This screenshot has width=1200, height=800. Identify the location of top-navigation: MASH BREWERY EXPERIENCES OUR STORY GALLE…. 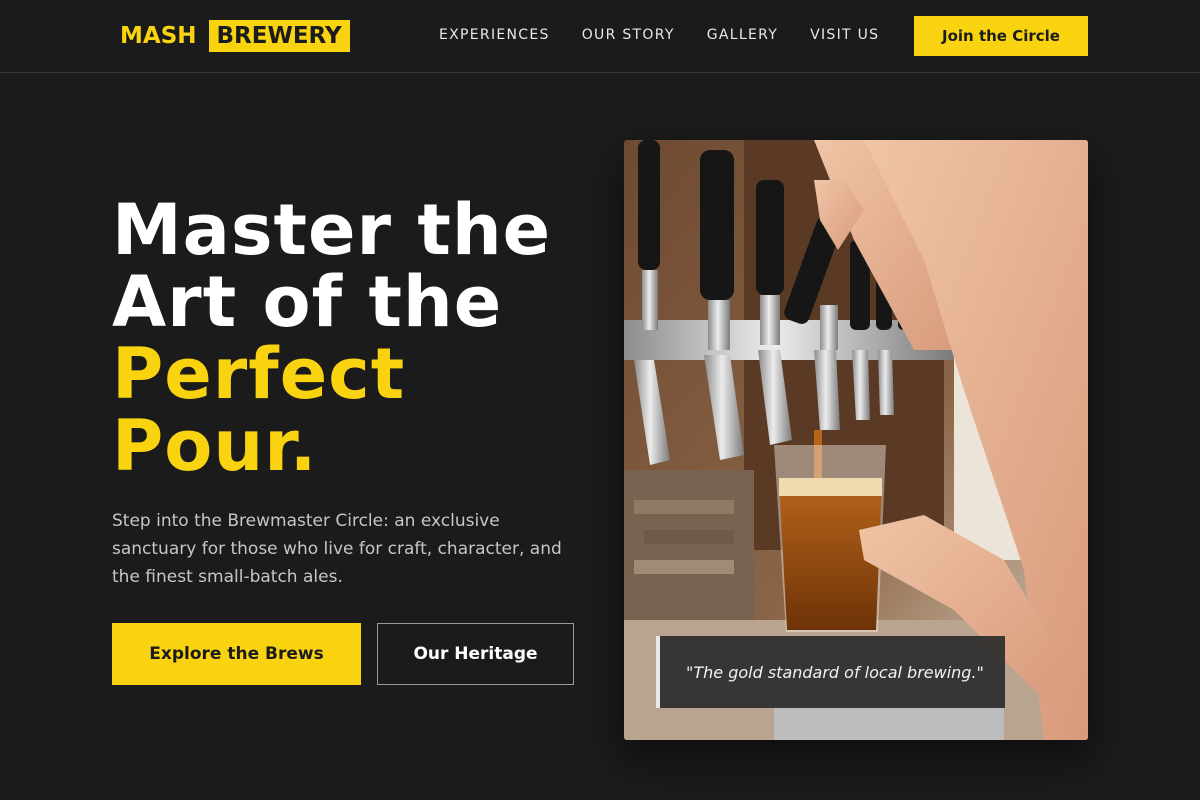
(600, 36).